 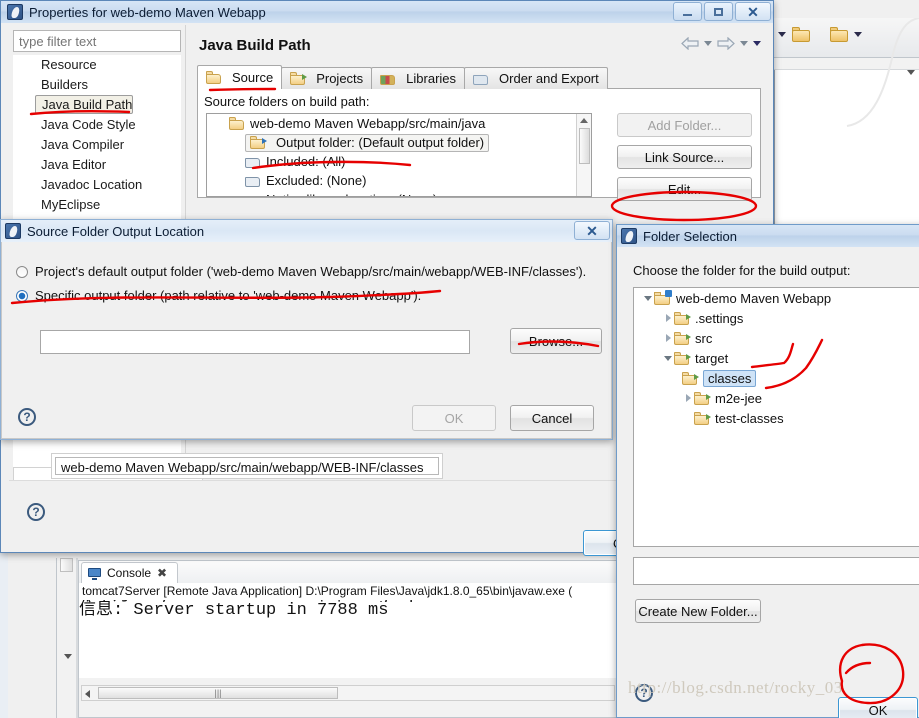 What do you see at coordinates (399, 142) in the screenshot?
I see `source-tree-row-output-folder: Output folder: (Default output folder)` at bounding box center [399, 142].